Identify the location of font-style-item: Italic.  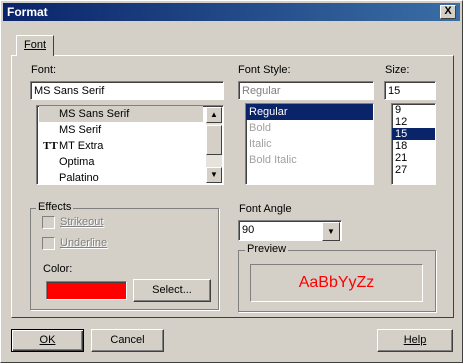
(309, 144).